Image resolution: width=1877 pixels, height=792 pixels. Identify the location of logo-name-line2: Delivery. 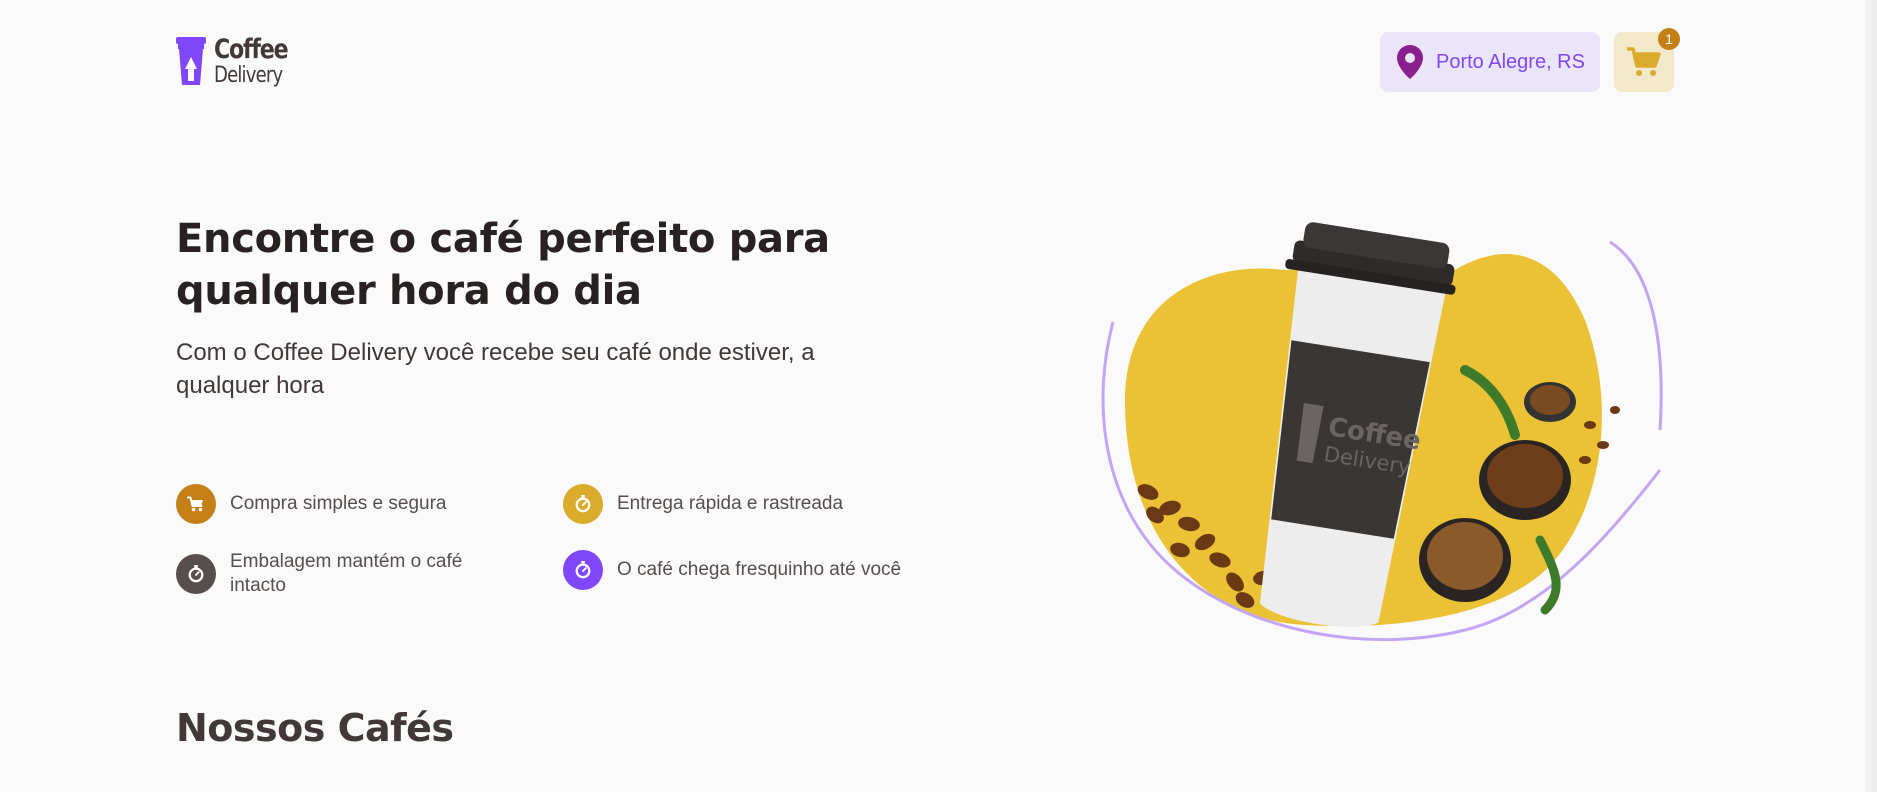
(248, 75).